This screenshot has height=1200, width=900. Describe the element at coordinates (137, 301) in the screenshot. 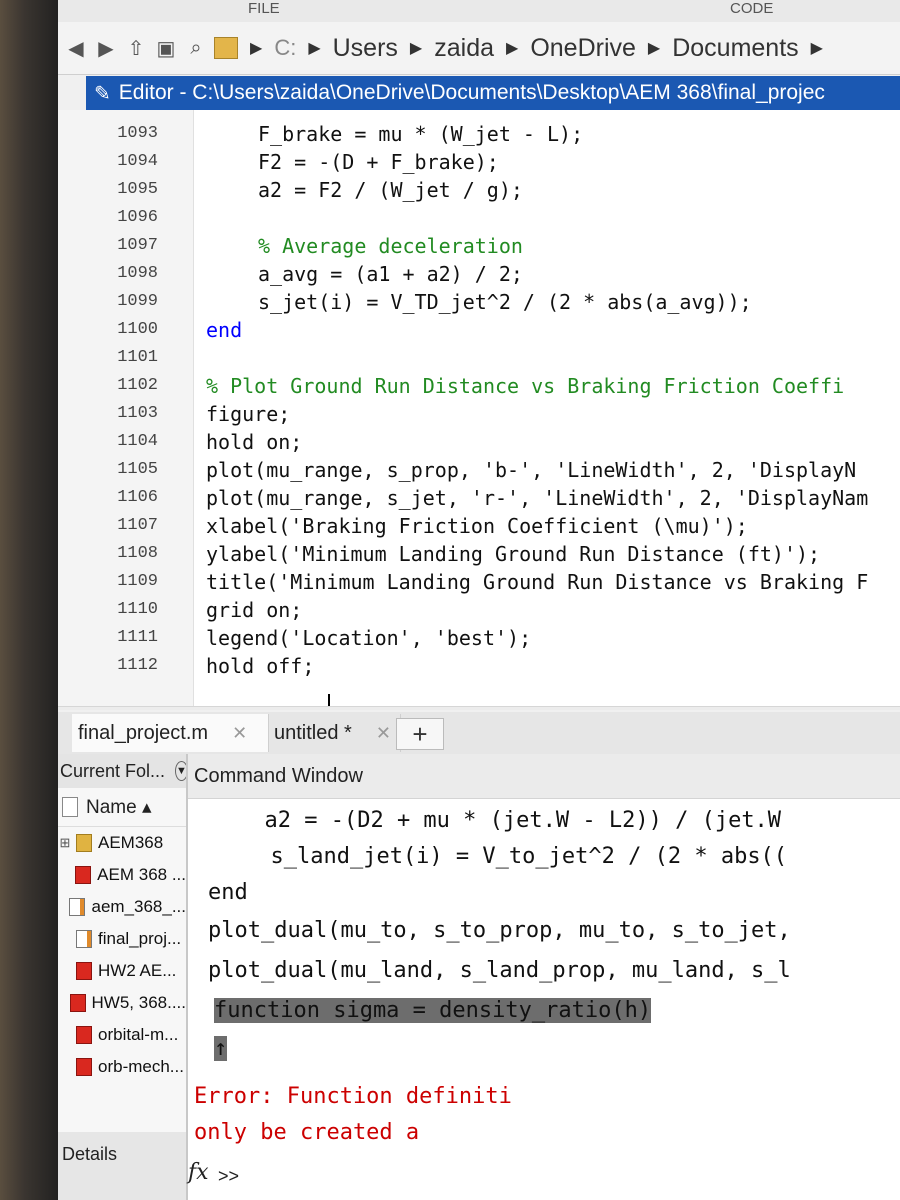

I see `line-number: 1099` at that location.